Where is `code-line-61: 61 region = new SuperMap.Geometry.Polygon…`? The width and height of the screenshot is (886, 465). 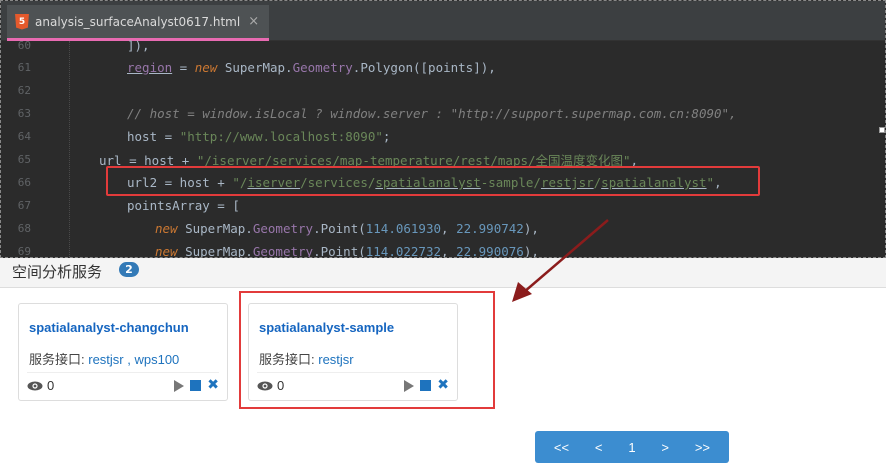 code-line-61: 61 region = new SuperMap.Geometry.Polygon… is located at coordinates (443, 67).